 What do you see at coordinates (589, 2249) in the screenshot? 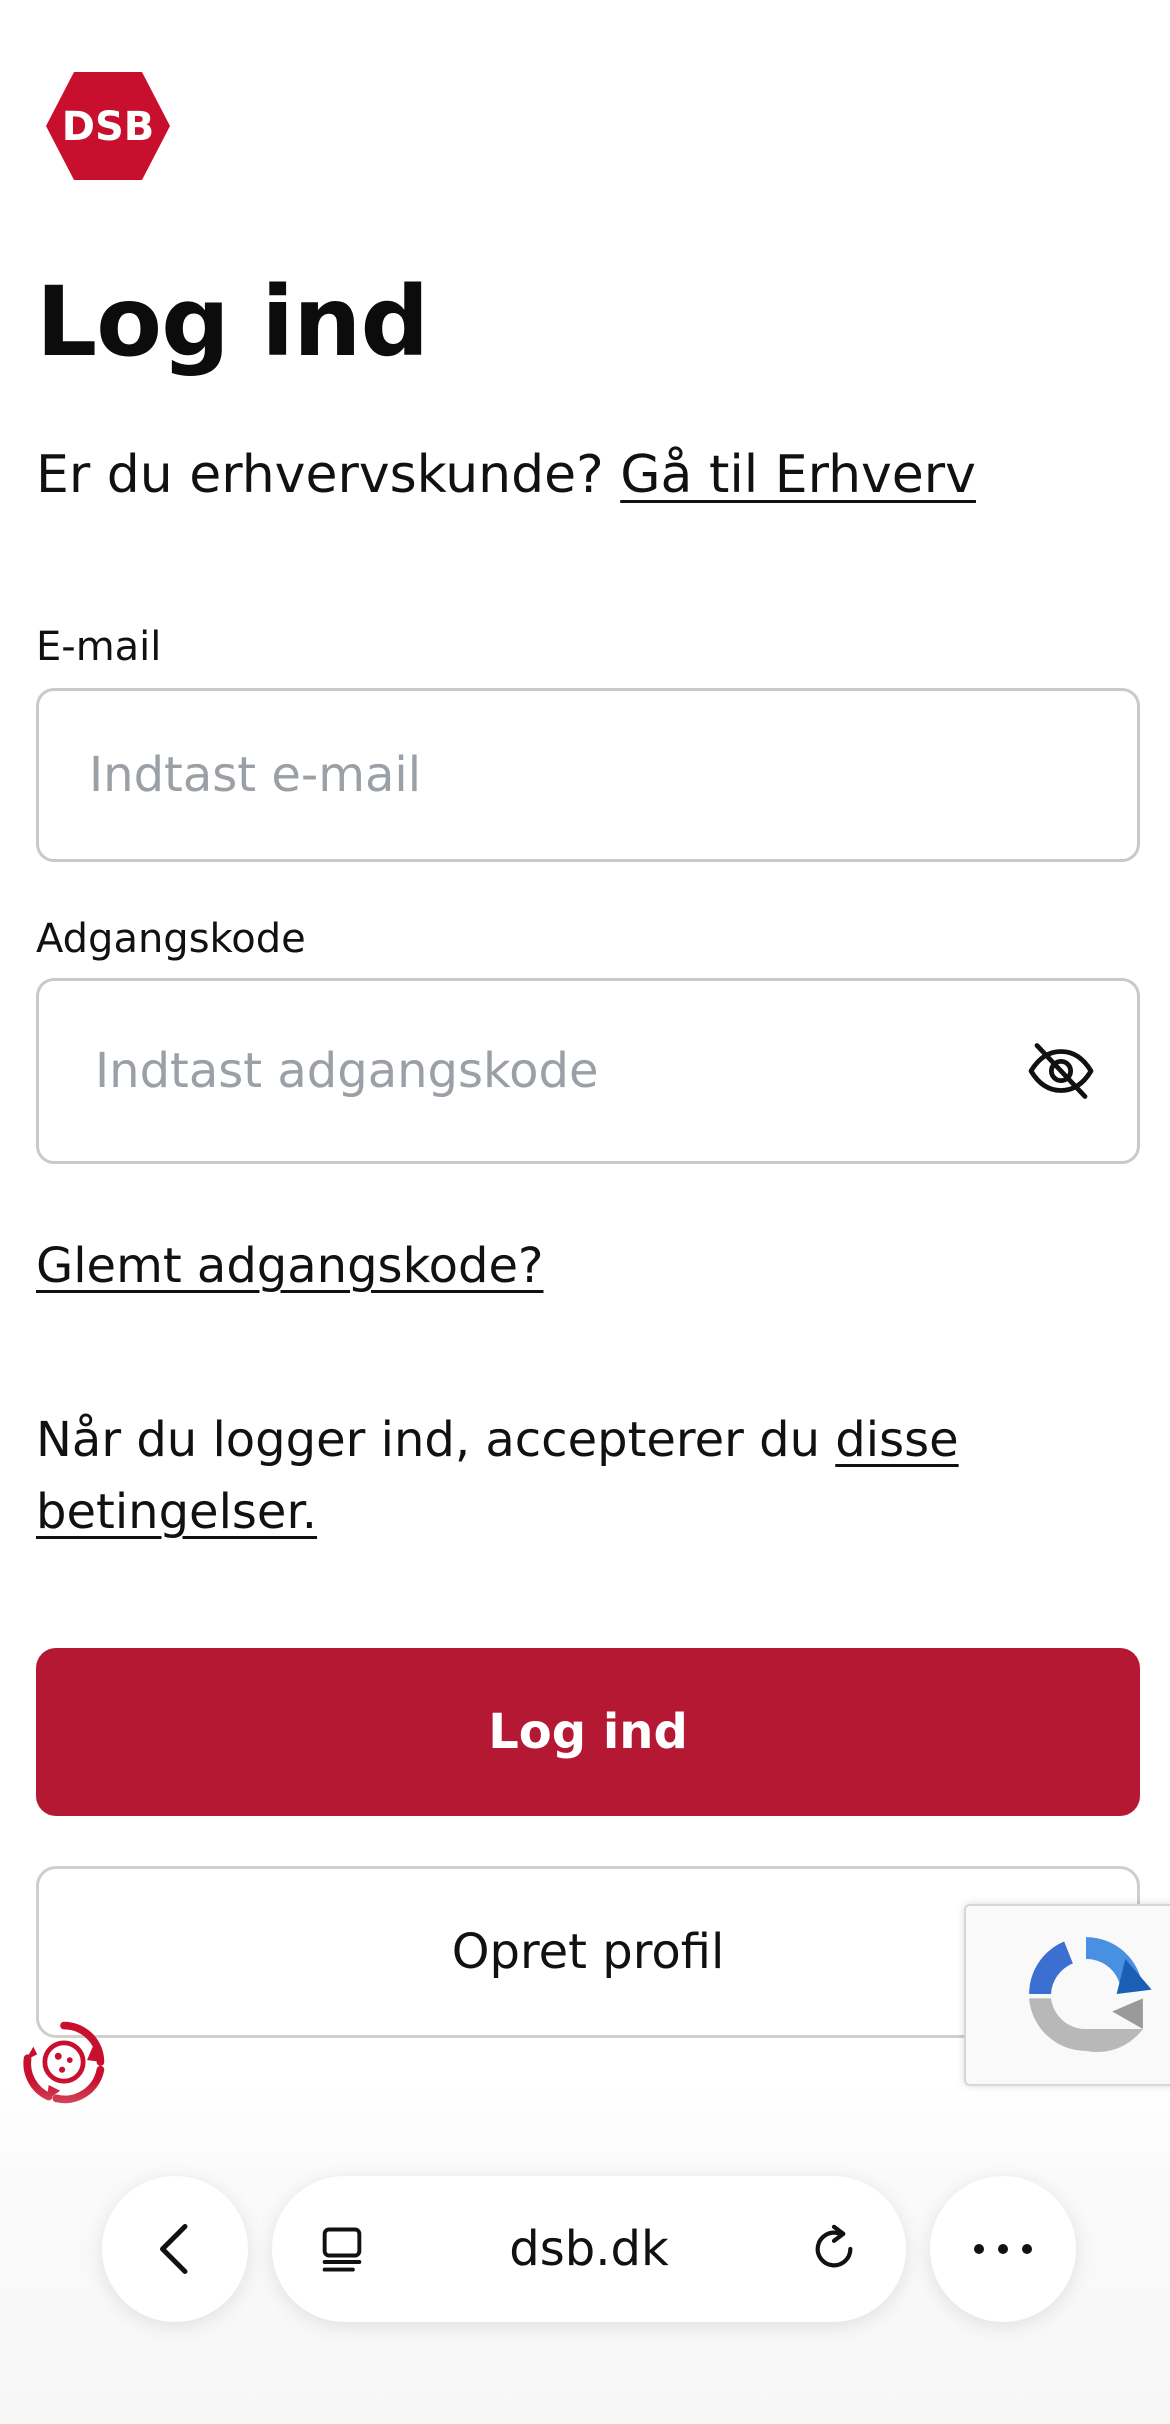
I see `address-bar: dsb.dk` at bounding box center [589, 2249].